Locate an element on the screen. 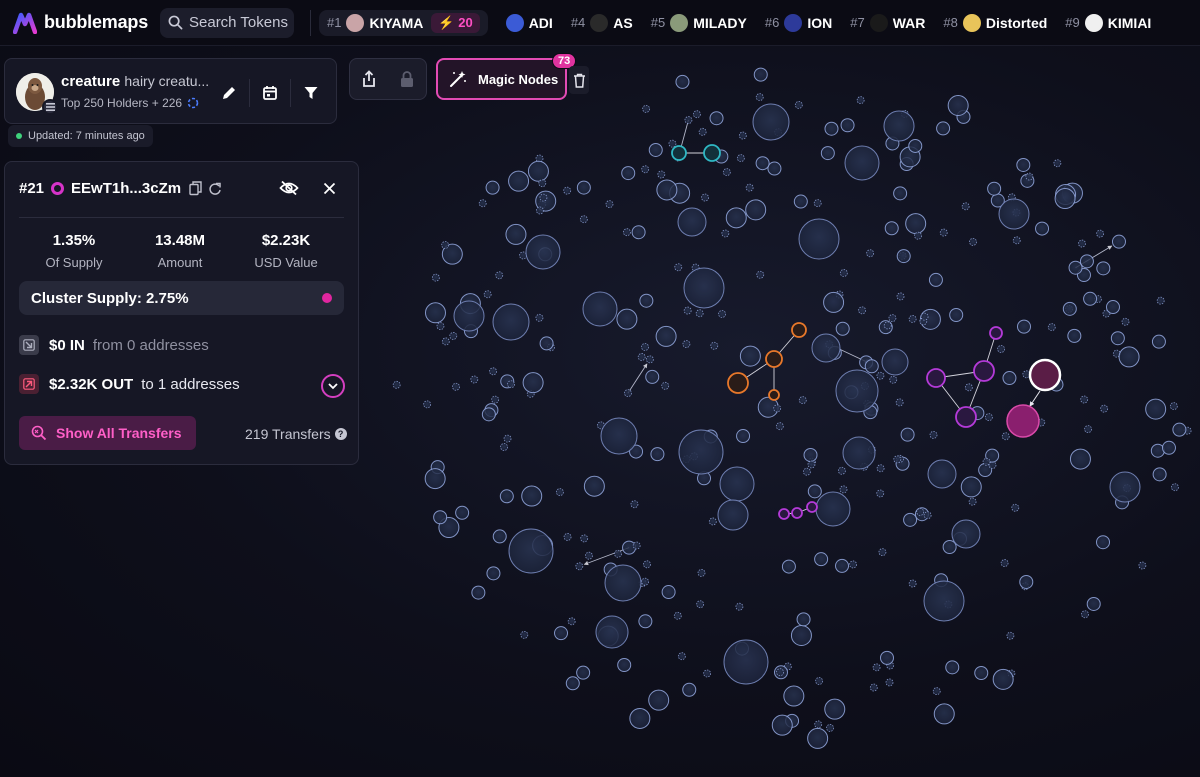 Image resolution: width=1200 pixels, height=777 pixels. close-panel-button is located at coordinates (329, 188).